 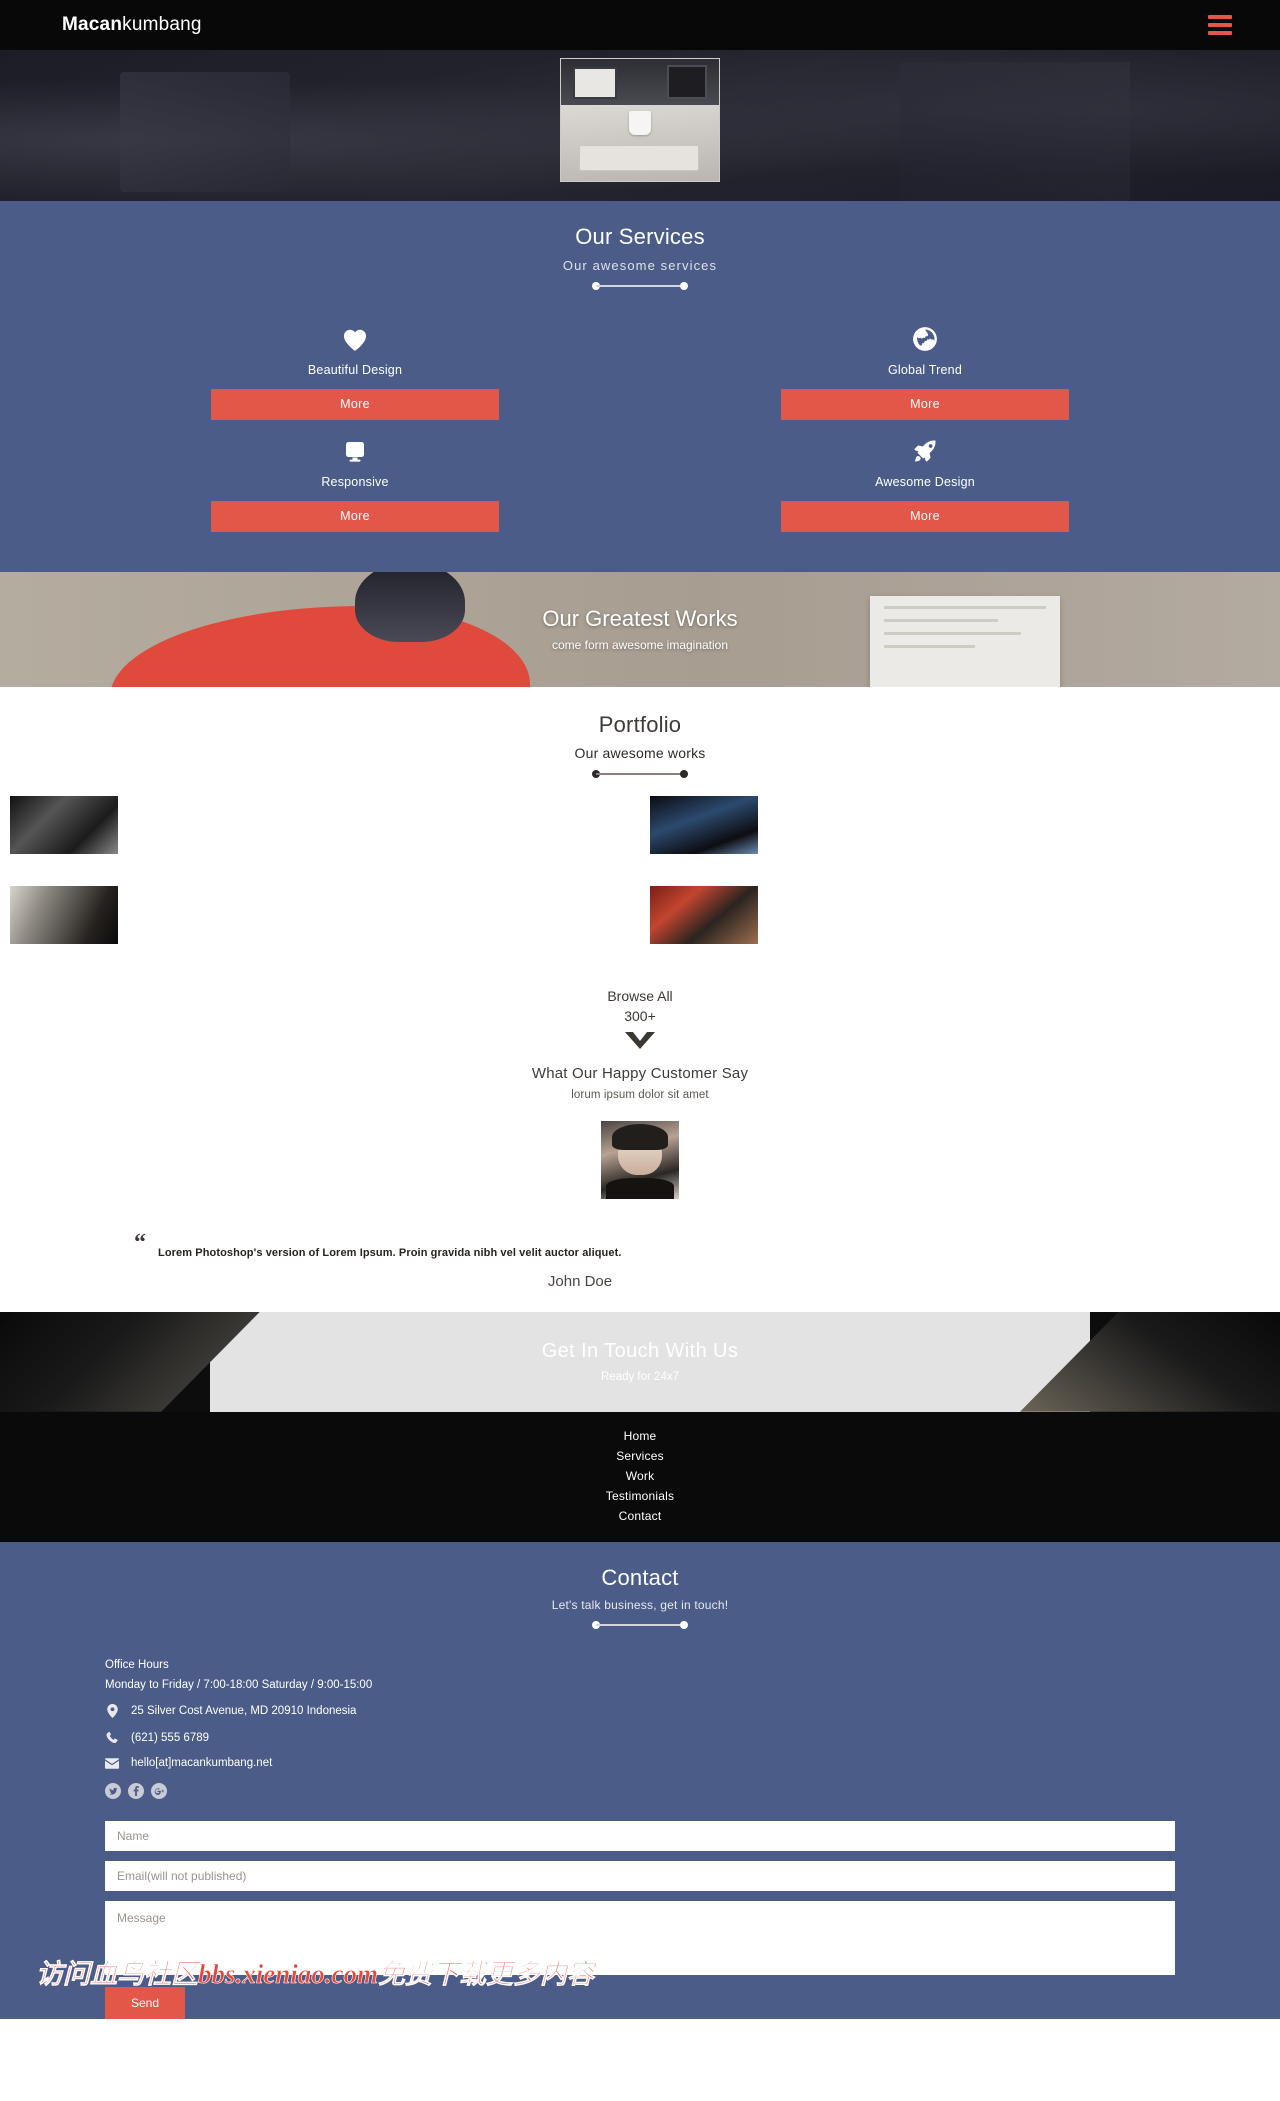 I want to click on contact-email-row: hello[at]macankumbang.net, so click(x=640, y=1763).